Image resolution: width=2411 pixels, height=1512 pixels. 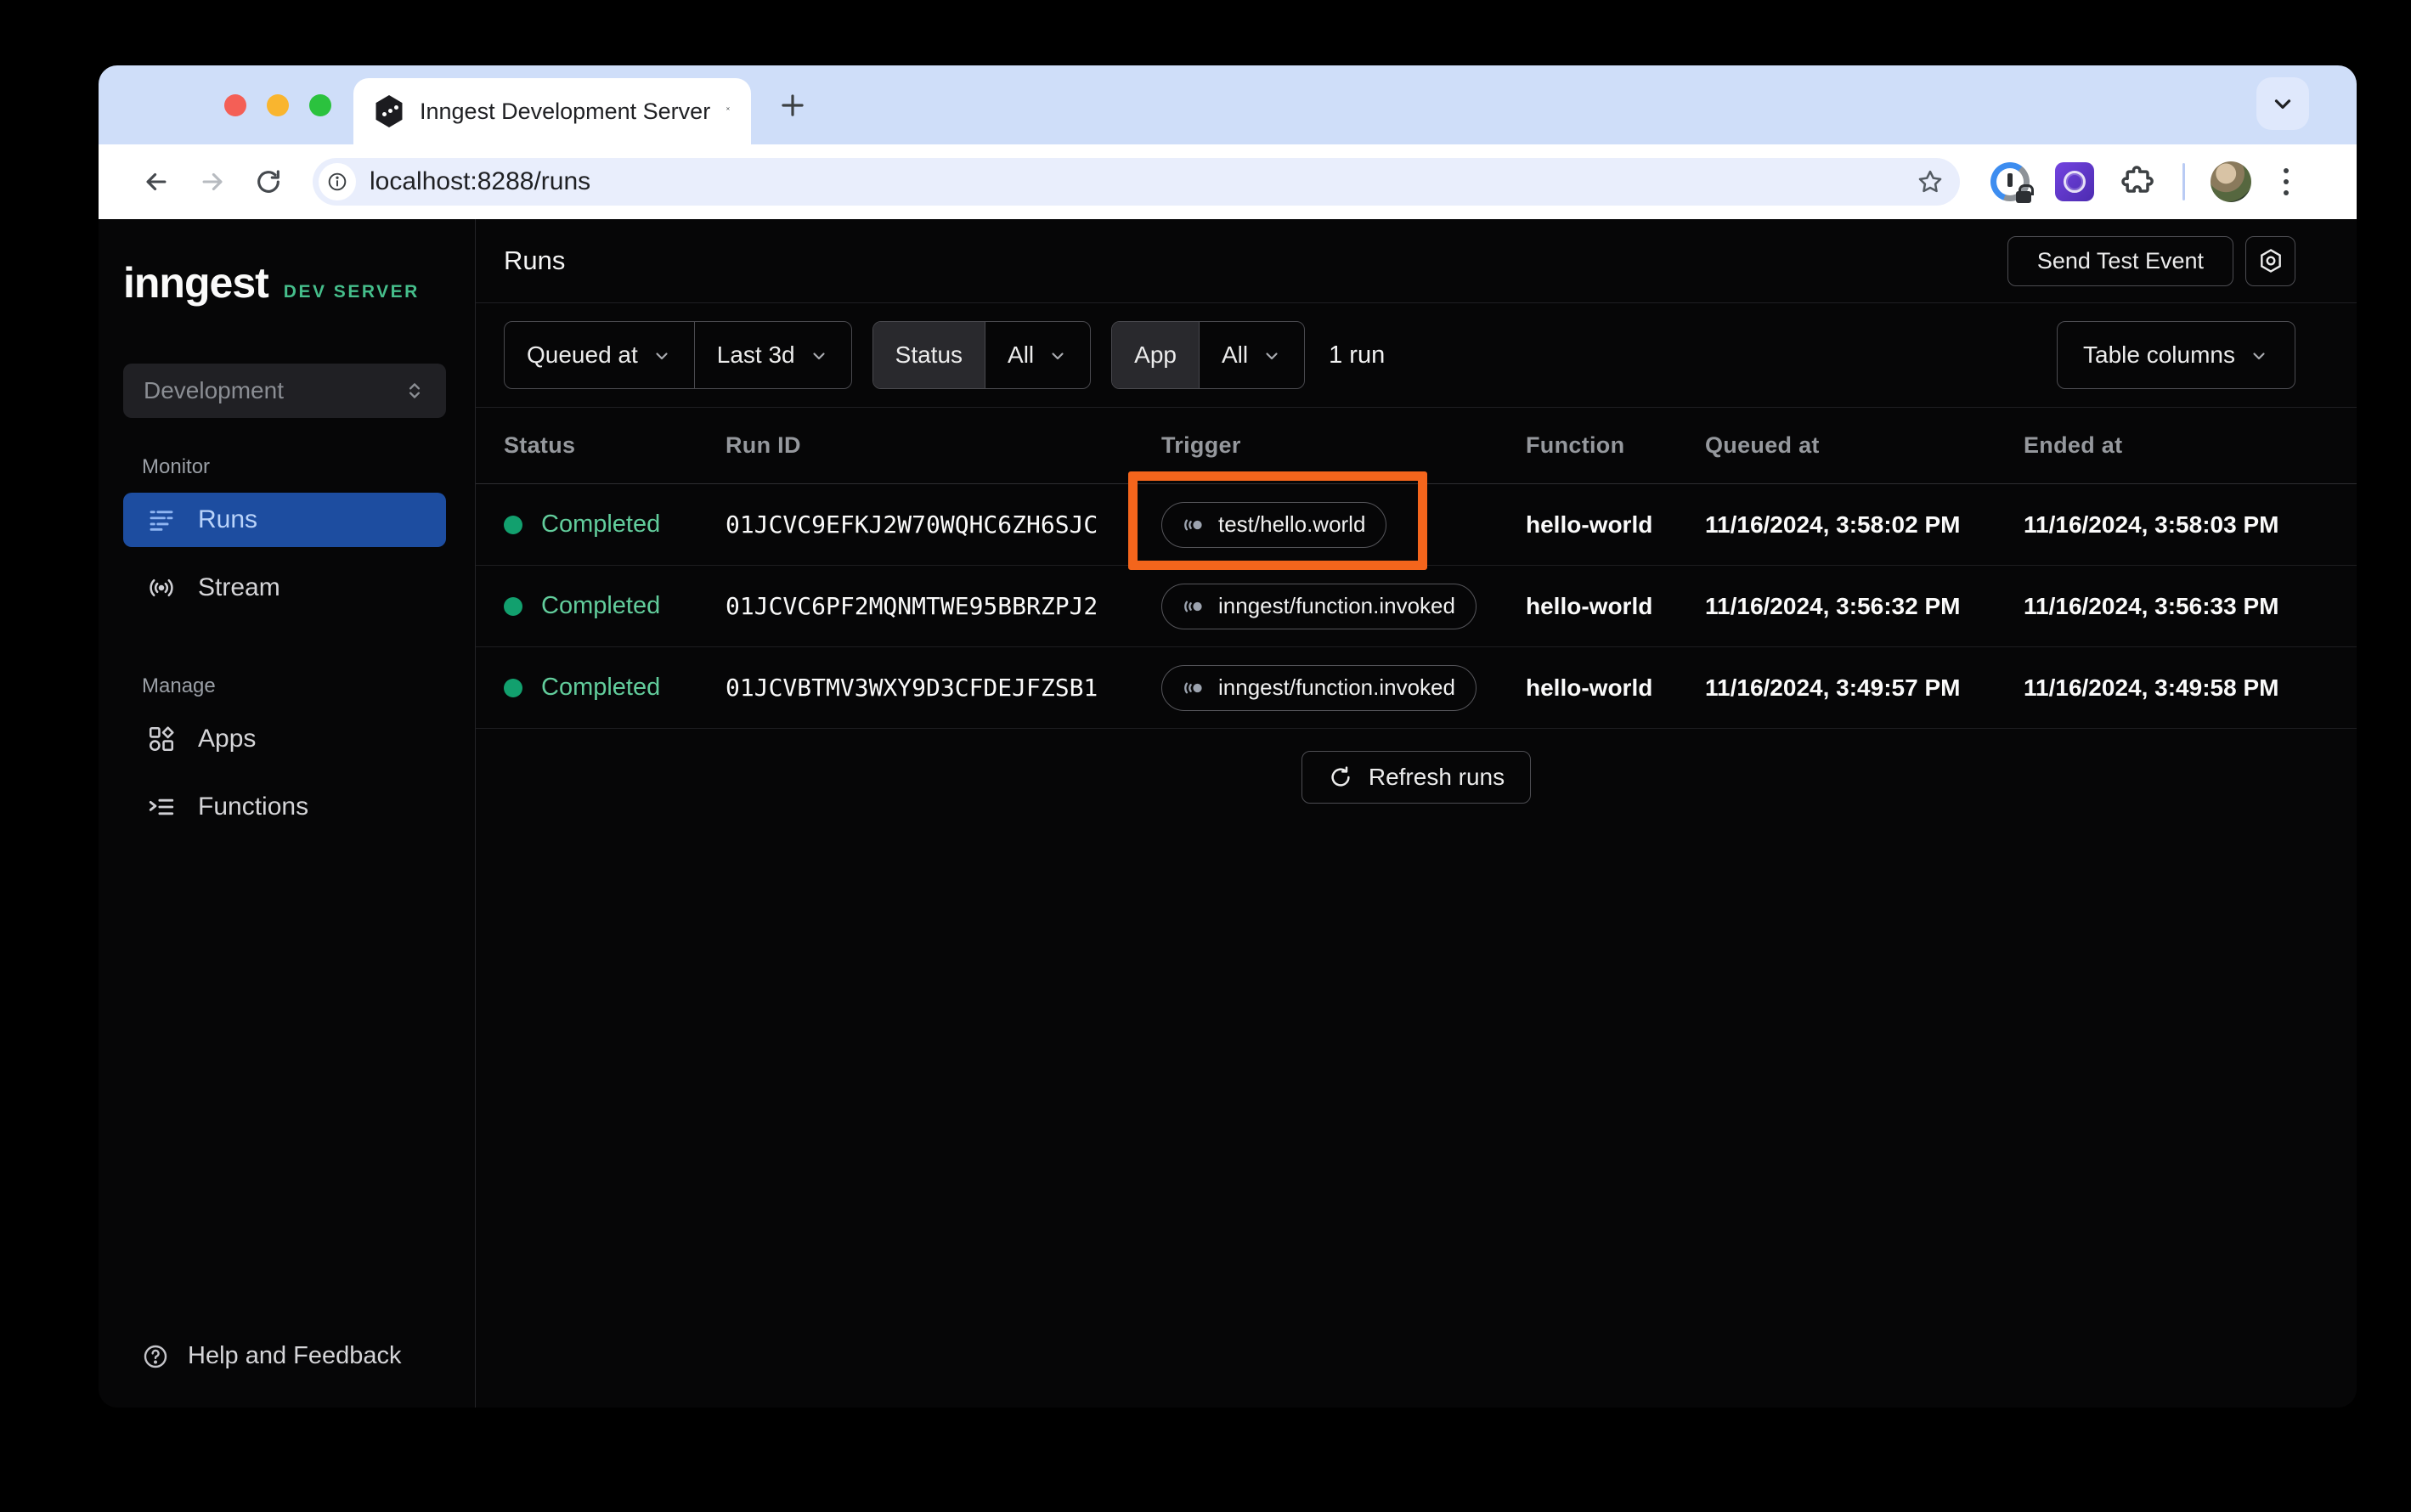 What do you see at coordinates (565, 111) in the screenshot?
I see `tab-title: Inngest Development Server` at bounding box center [565, 111].